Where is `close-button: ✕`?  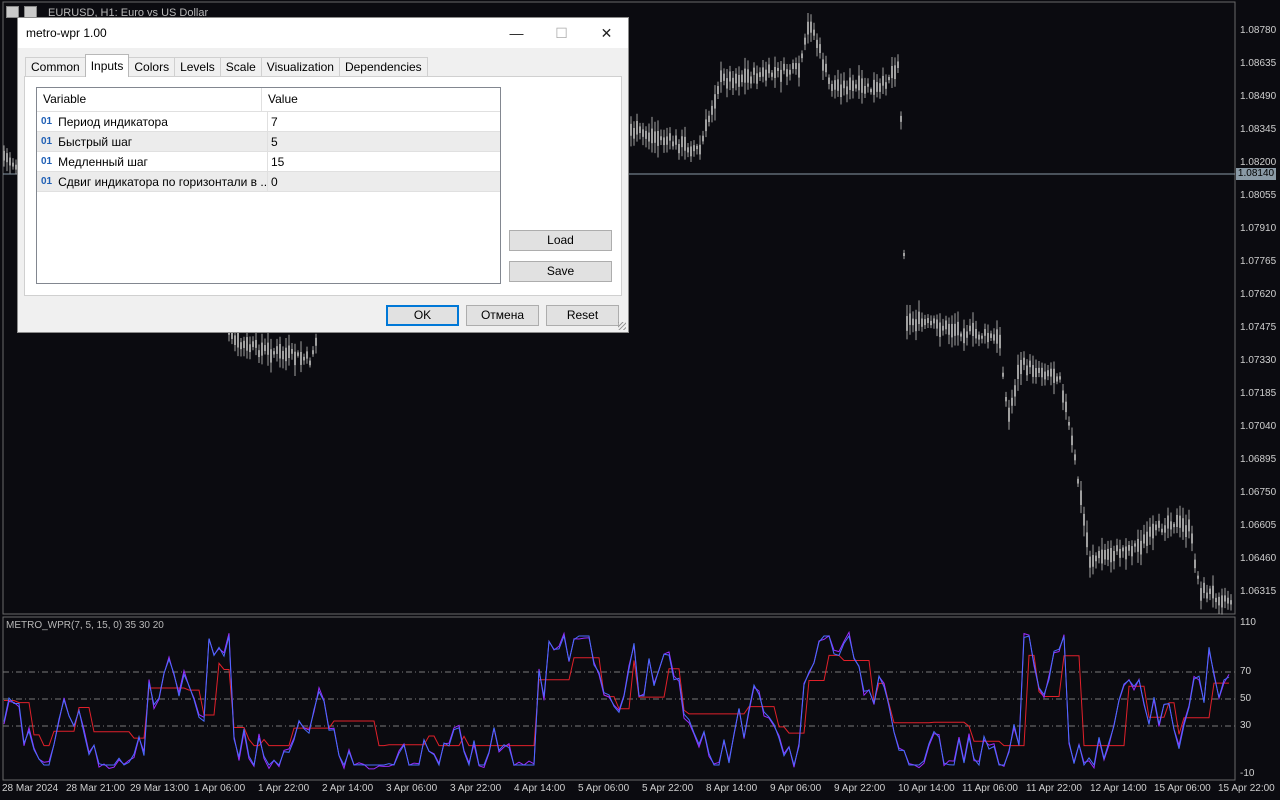
close-button: ✕ is located at coordinates (606, 33).